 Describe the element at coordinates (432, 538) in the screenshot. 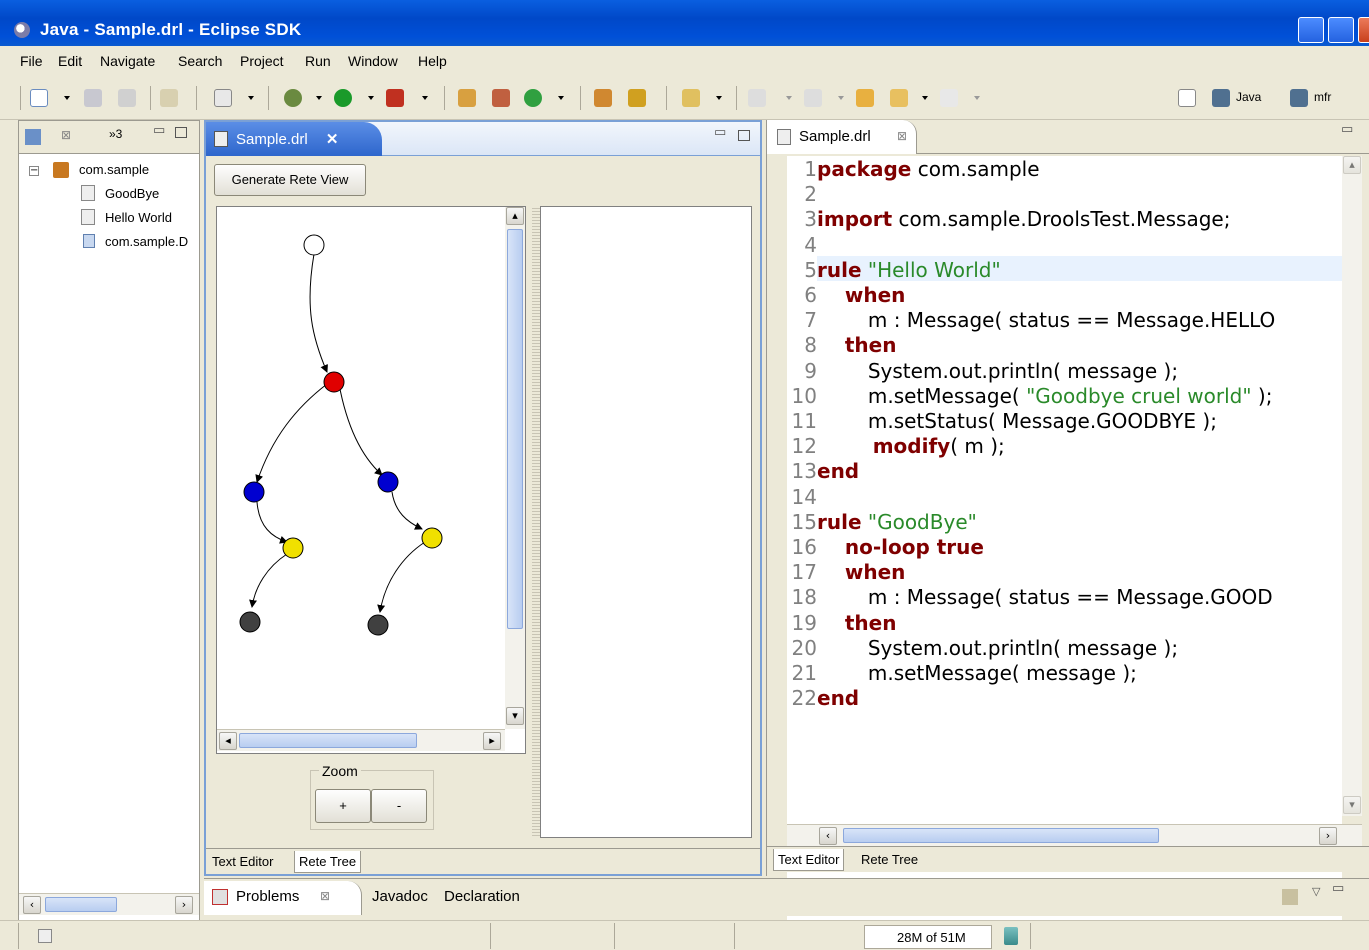

I see `rete-adapter-node` at that location.